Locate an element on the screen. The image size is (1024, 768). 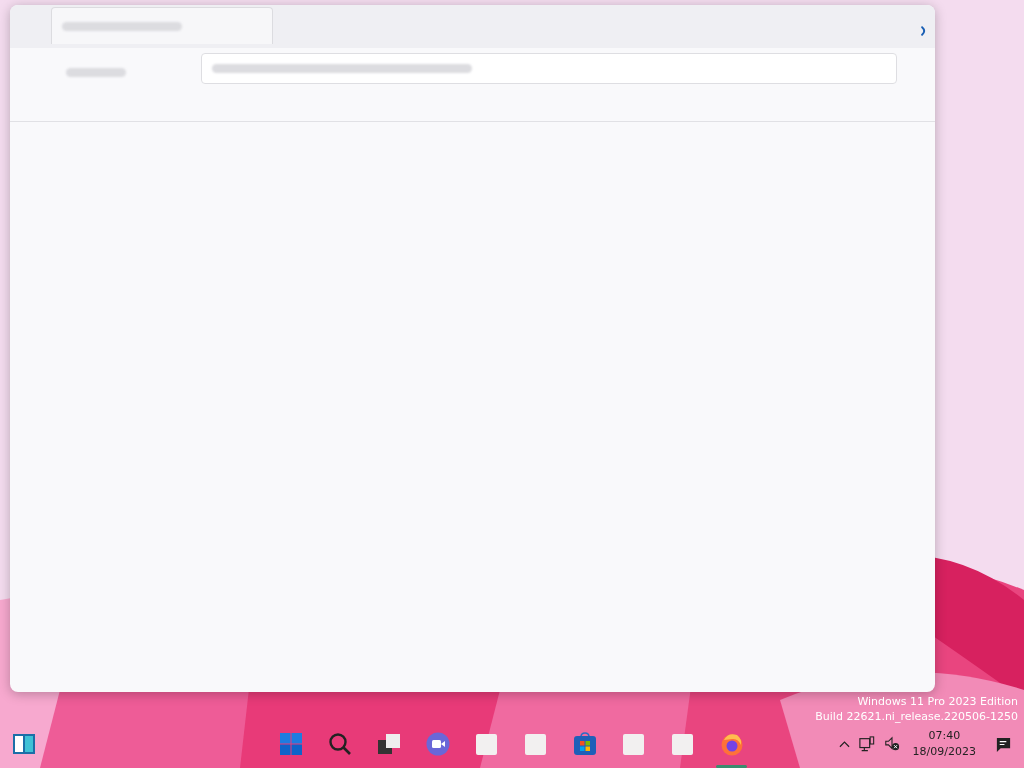
search-icon is located at coordinates (339, 744).